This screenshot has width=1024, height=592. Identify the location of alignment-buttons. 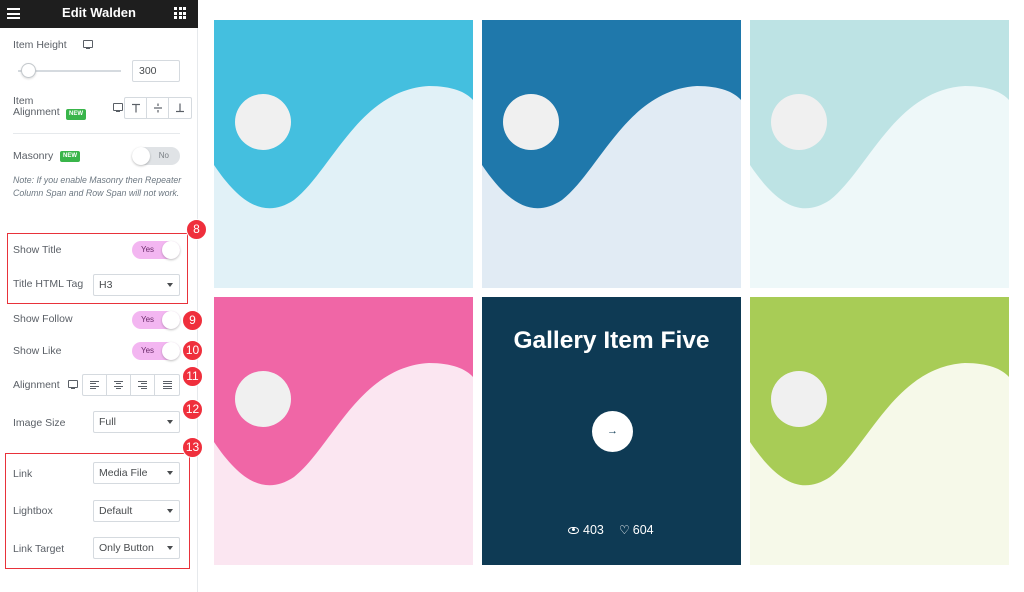
(131, 385).